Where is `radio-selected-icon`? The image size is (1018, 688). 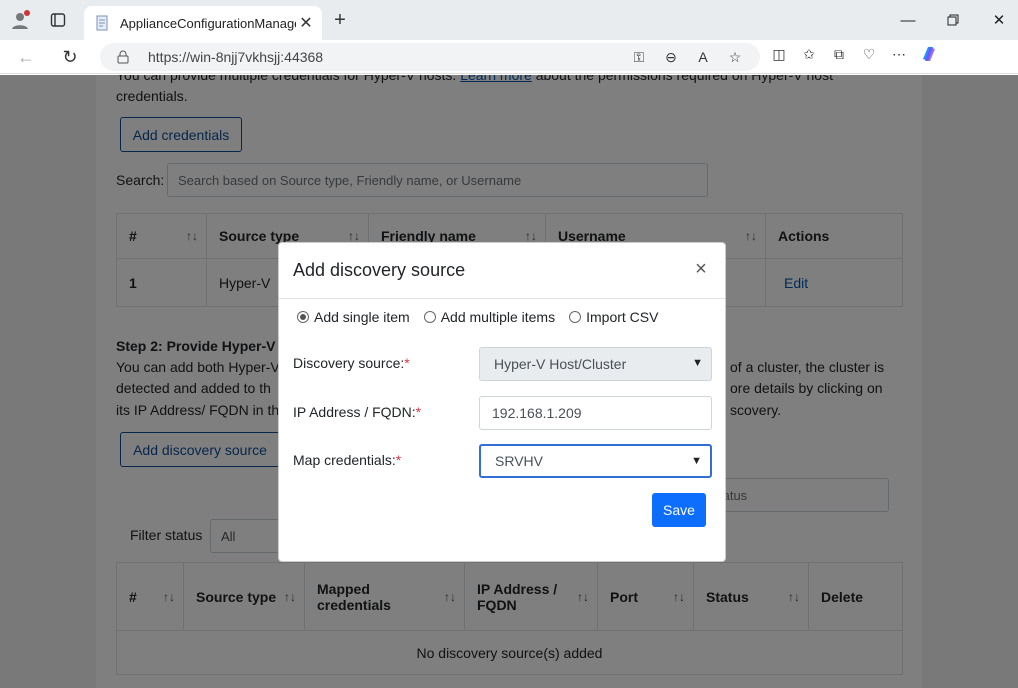
radio-selected-icon is located at coordinates (303, 317).